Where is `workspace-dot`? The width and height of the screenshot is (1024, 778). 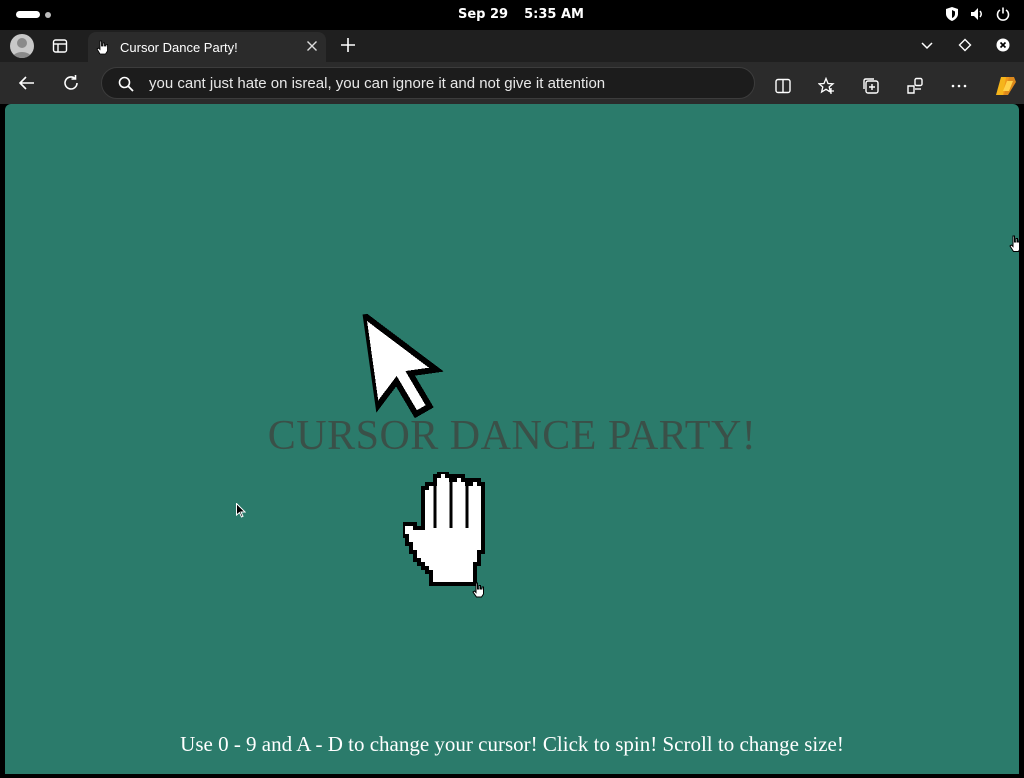 workspace-dot is located at coordinates (48, 14).